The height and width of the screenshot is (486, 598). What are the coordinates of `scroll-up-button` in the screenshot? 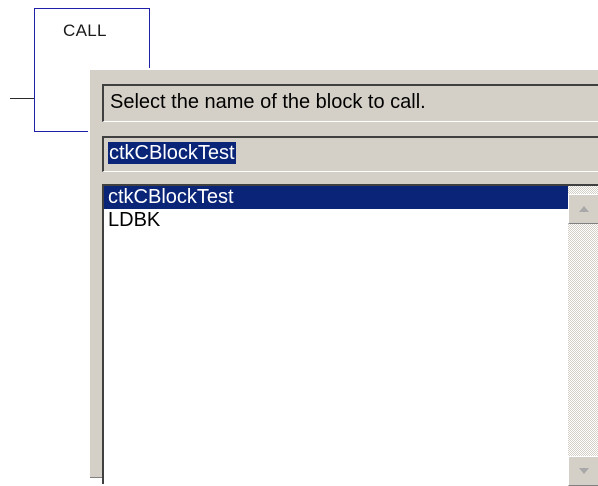 It's located at (583, 209).